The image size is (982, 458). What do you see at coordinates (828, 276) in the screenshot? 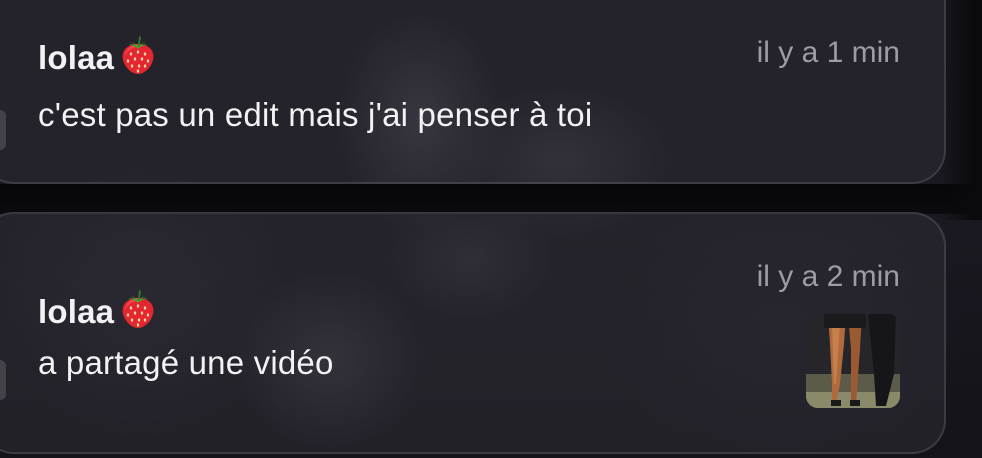
I see `notification-time: il y a 2 min` at bounding box center [828, 276].